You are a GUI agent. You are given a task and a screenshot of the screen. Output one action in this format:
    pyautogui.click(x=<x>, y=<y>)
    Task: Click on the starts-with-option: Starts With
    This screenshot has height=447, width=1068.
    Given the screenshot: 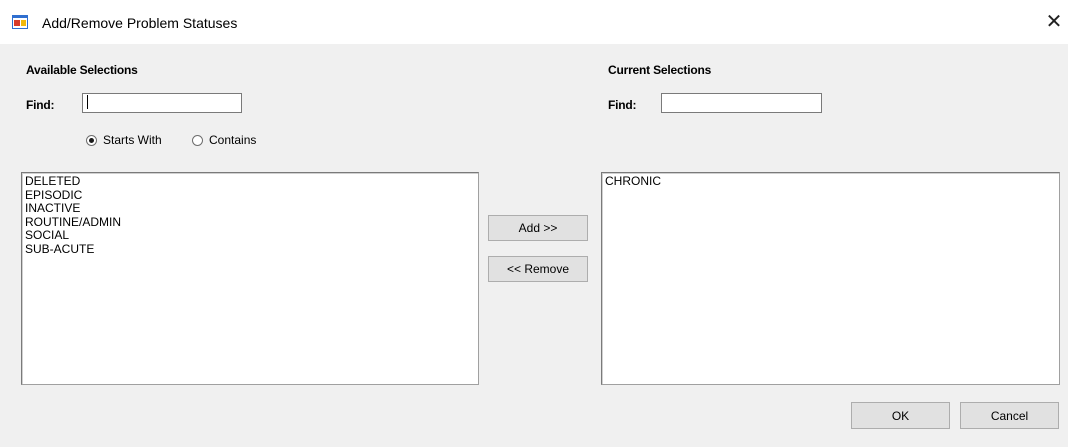 What is the action you would take?
    pyautogui.click(x=124, y=140)
    